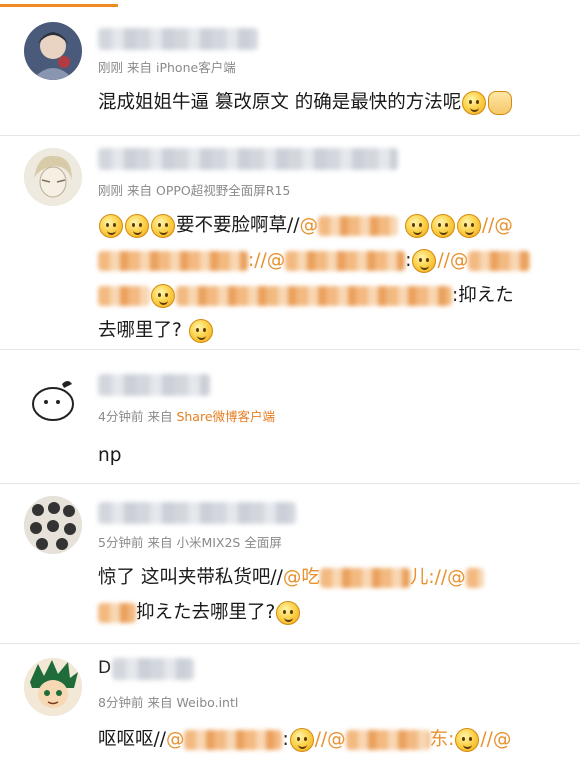  I want to click on comment-meta: 刚刚 来自 iPhone客户端, so click(167, 67).